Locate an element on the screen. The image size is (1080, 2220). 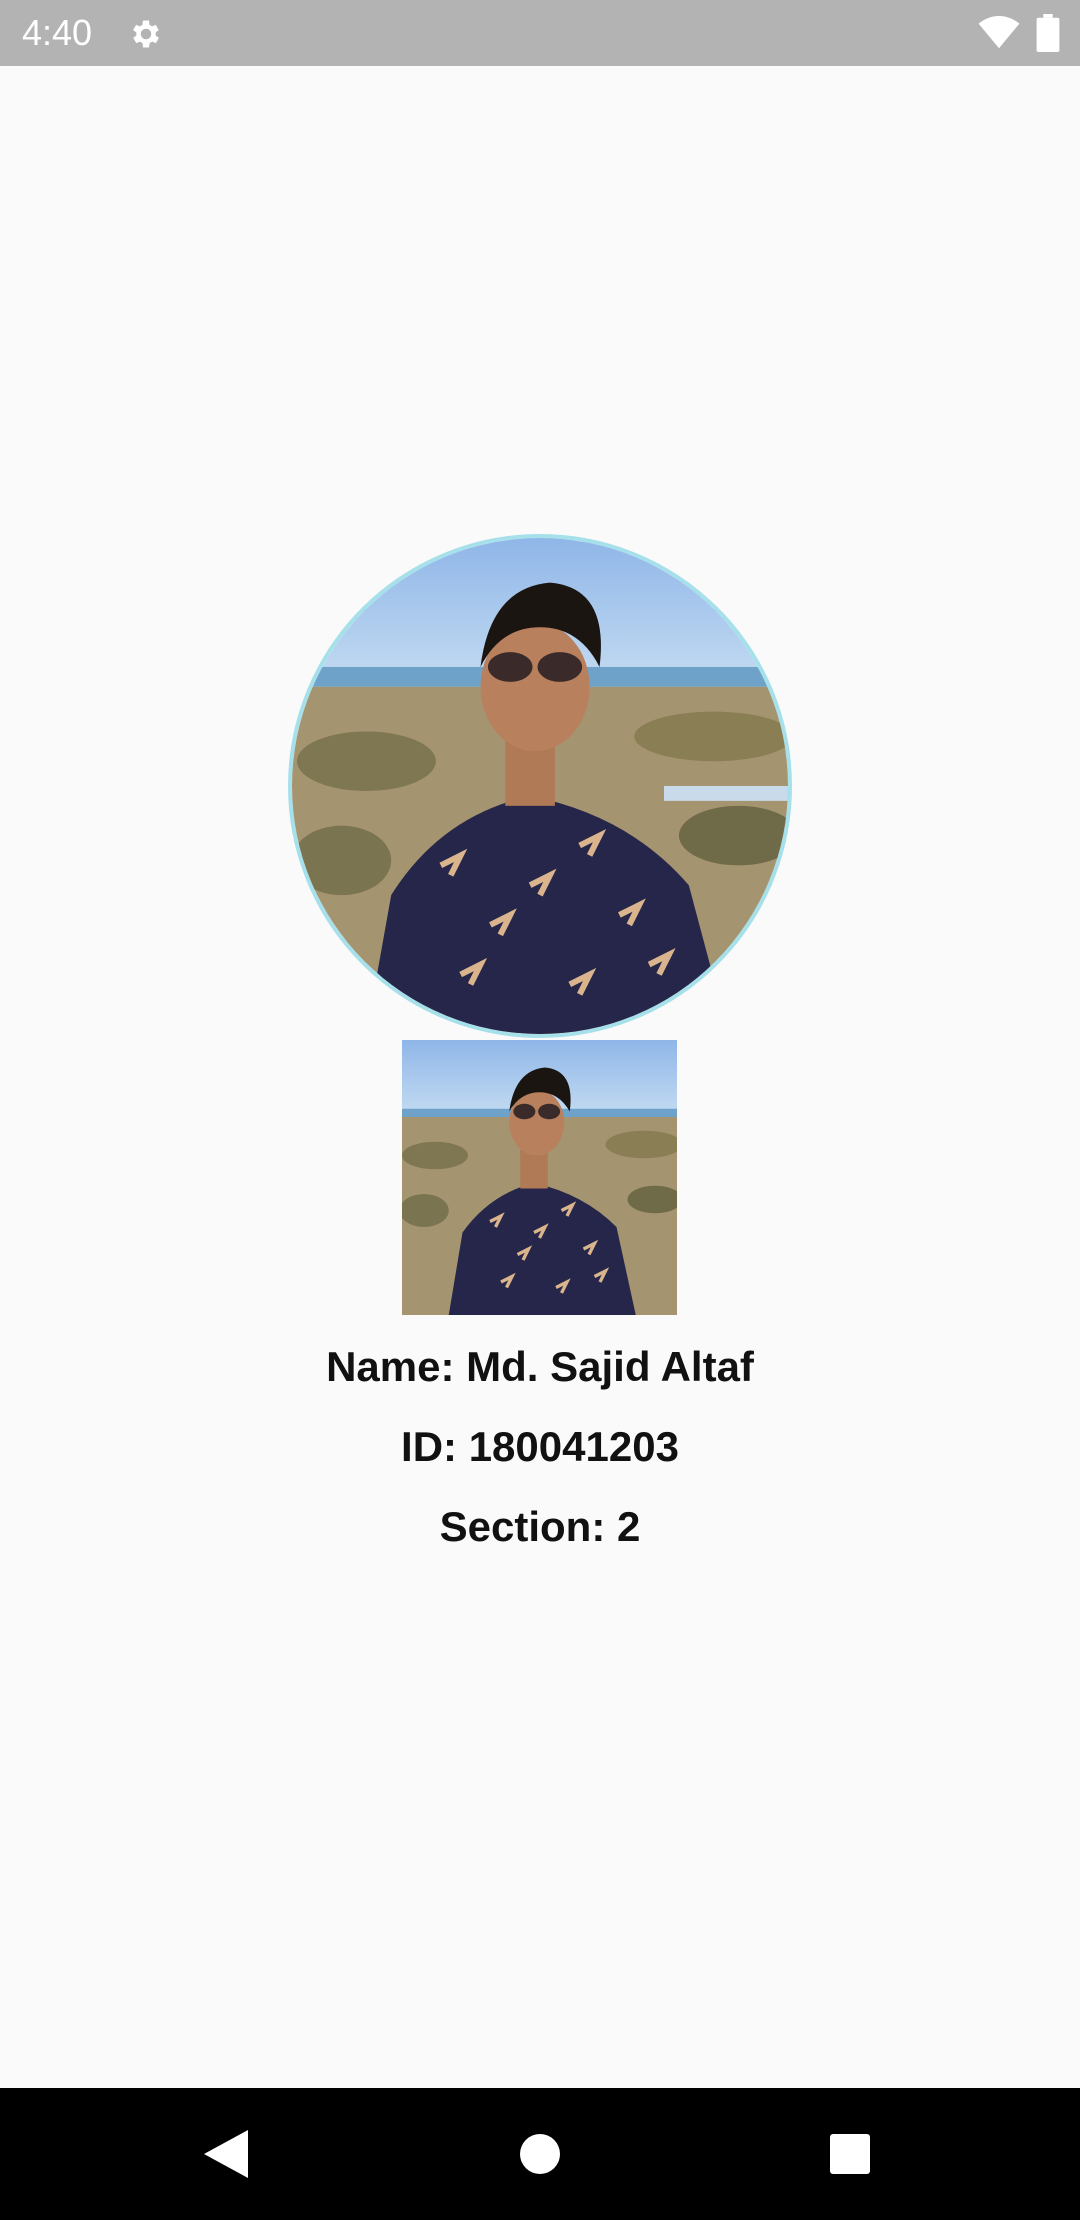
status-time: 4:40 is located at coordinates (57, 32).